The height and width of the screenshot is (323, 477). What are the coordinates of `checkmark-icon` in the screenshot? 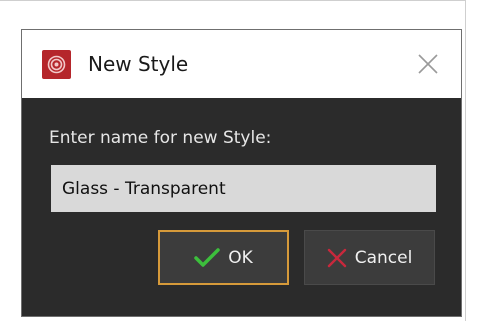 It's located at (207, 257).